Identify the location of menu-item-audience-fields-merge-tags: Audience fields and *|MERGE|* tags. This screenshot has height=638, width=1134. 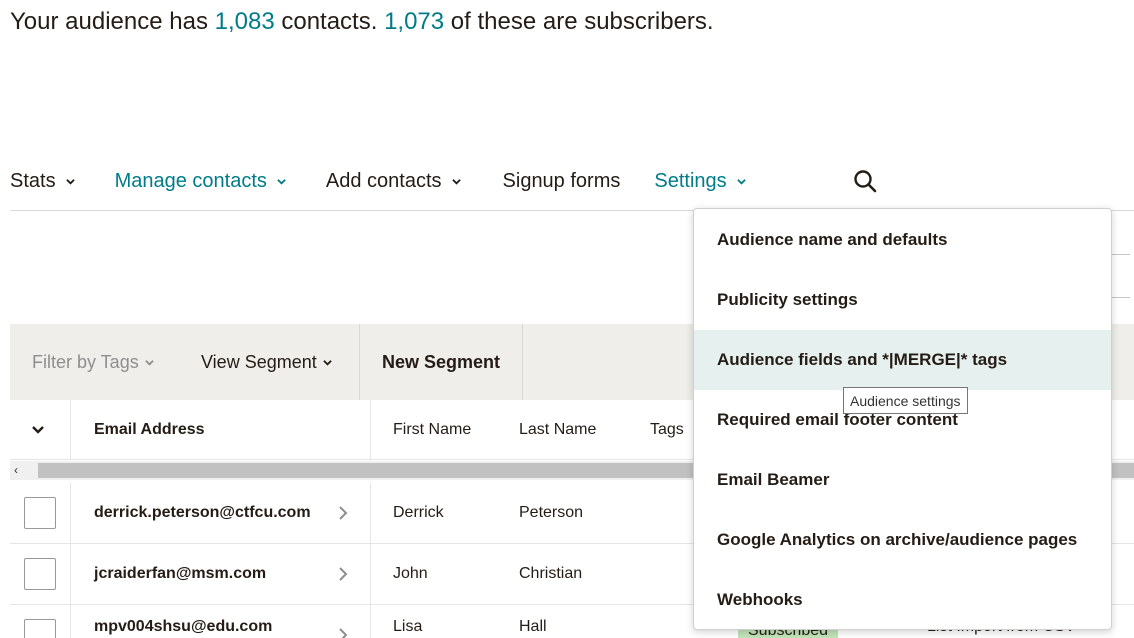
(902, 360).